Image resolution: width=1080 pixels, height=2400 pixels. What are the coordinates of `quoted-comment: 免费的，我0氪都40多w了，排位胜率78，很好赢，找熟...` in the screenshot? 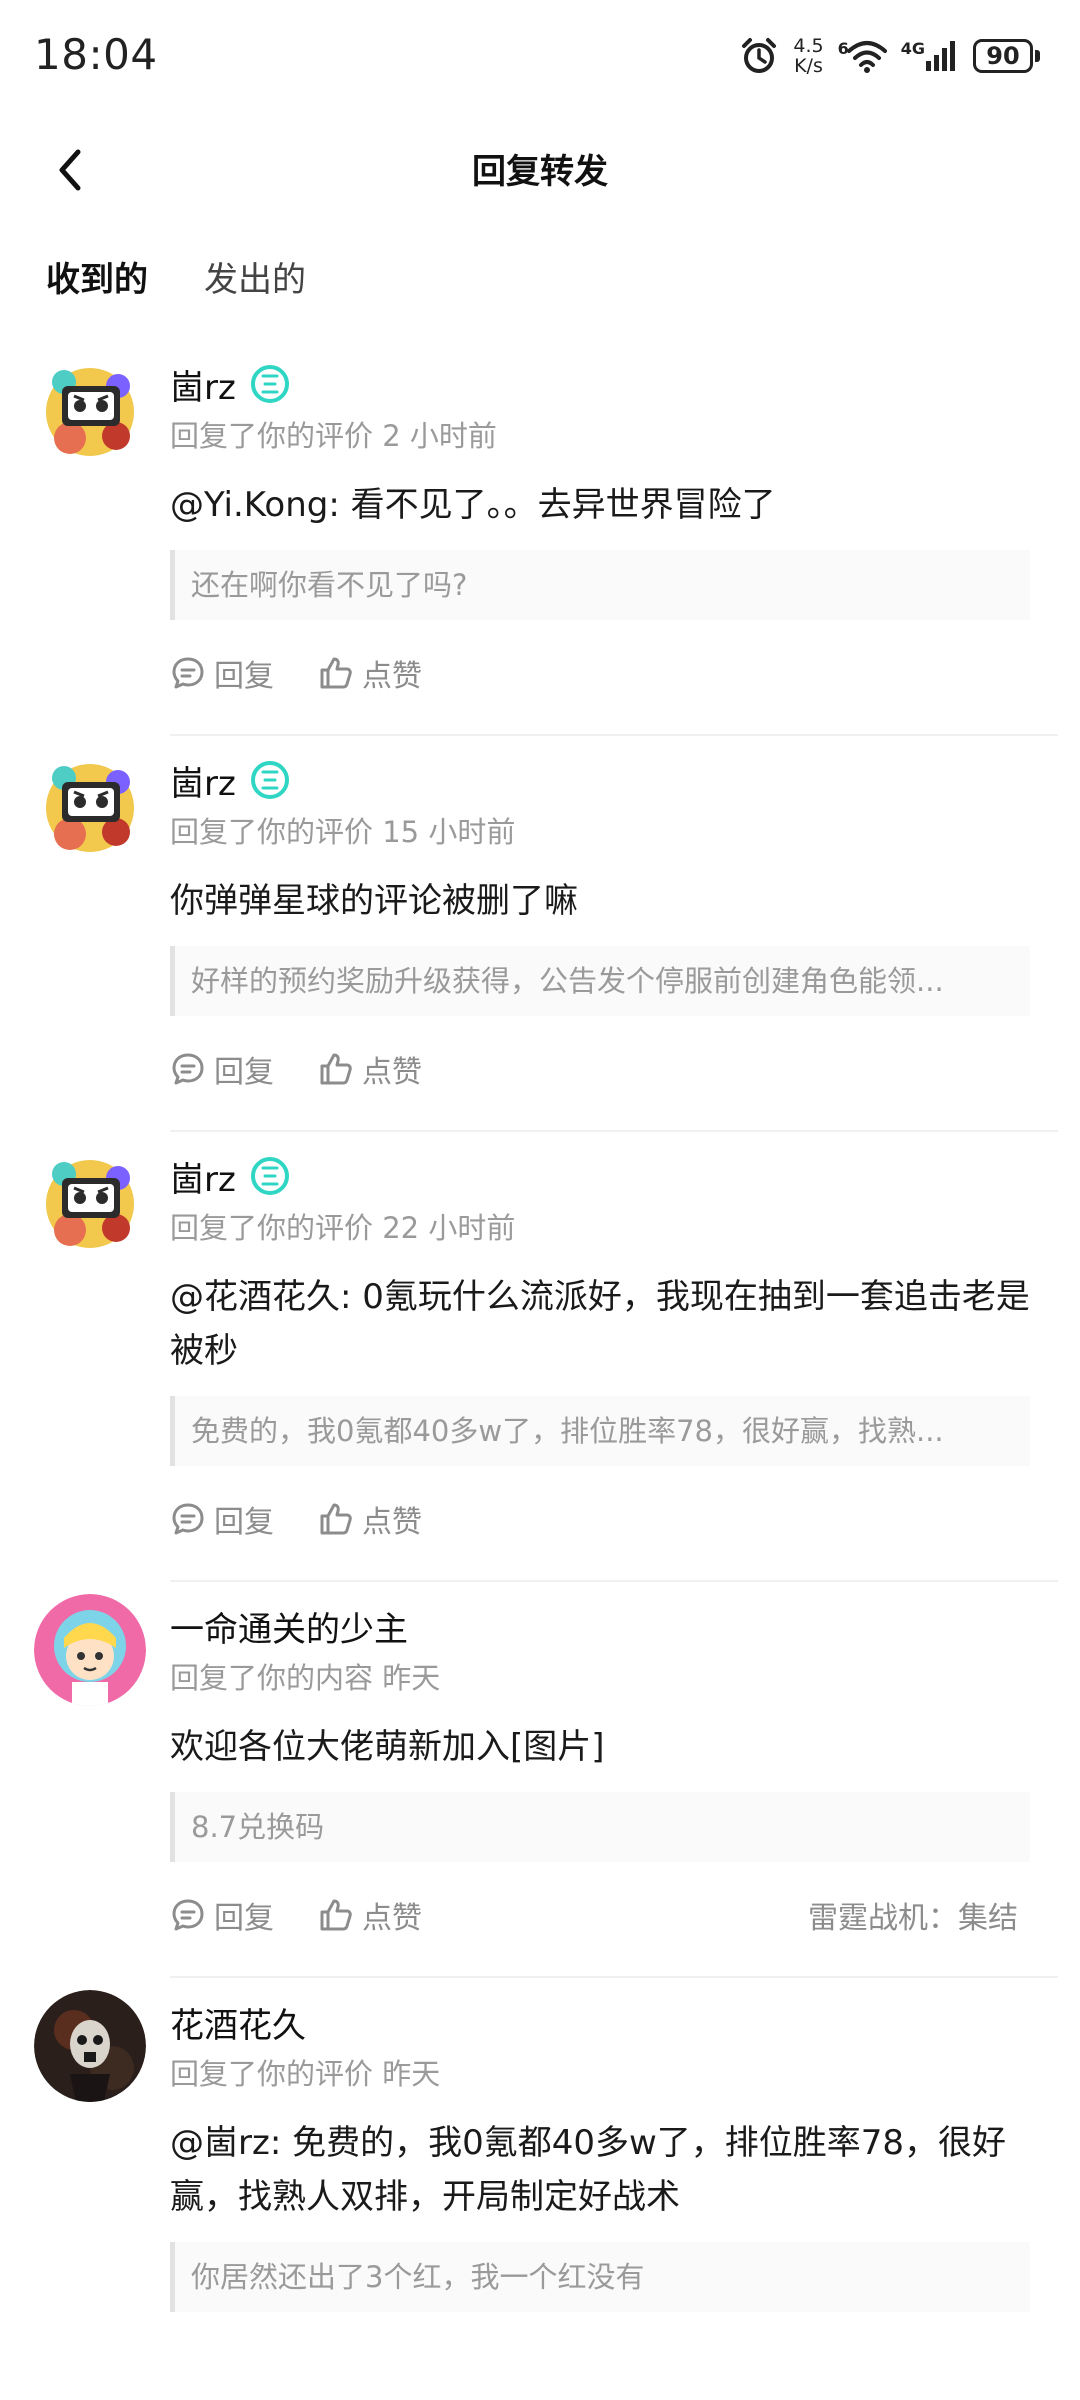 It's located at (600, 1431).